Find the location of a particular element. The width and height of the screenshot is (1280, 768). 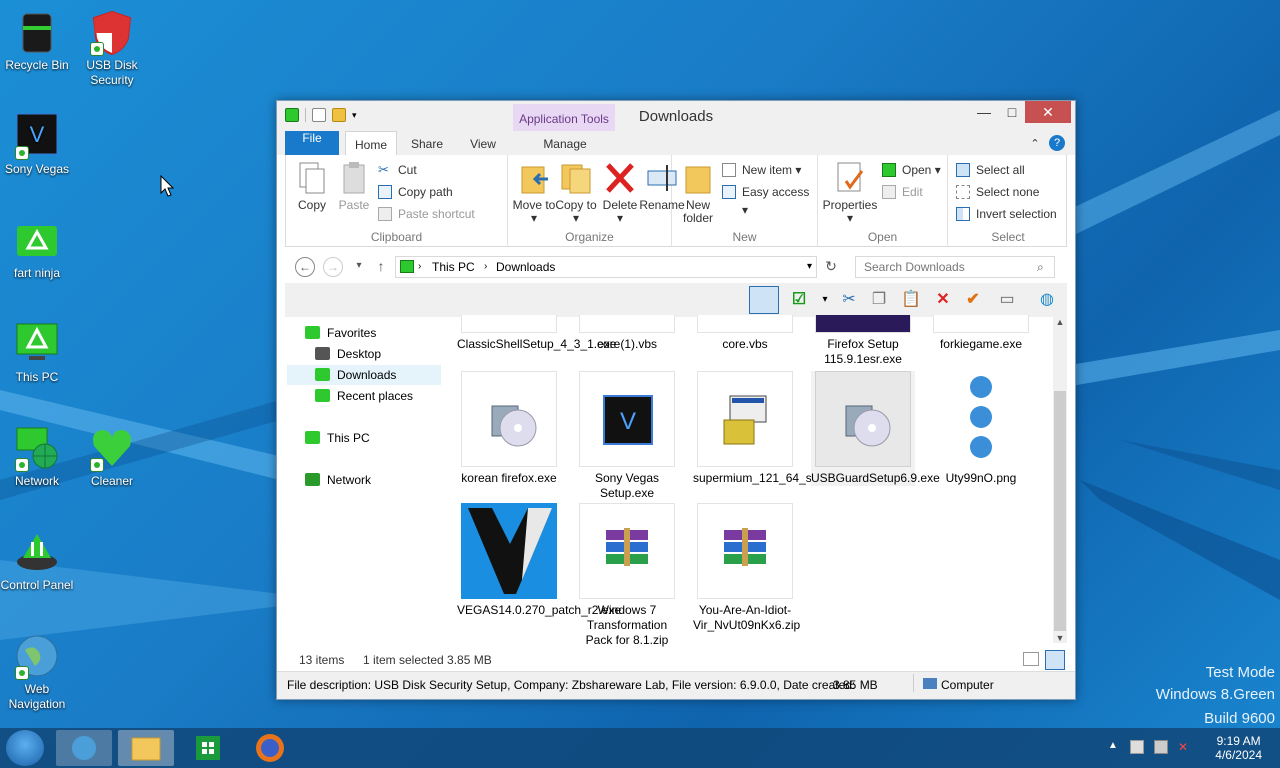

title-bar: ▾ Downloads Application Tools — □ ✕ is located at coordinates (676, 116).